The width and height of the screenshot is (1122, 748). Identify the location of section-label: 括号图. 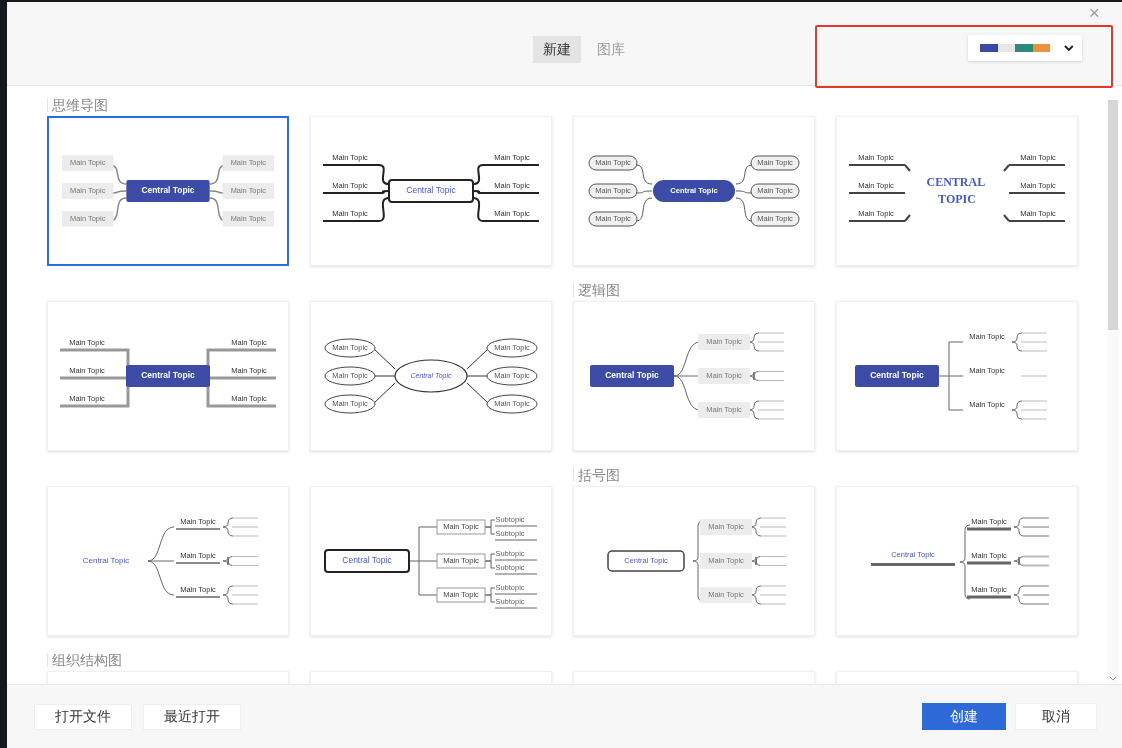
(596, 475).